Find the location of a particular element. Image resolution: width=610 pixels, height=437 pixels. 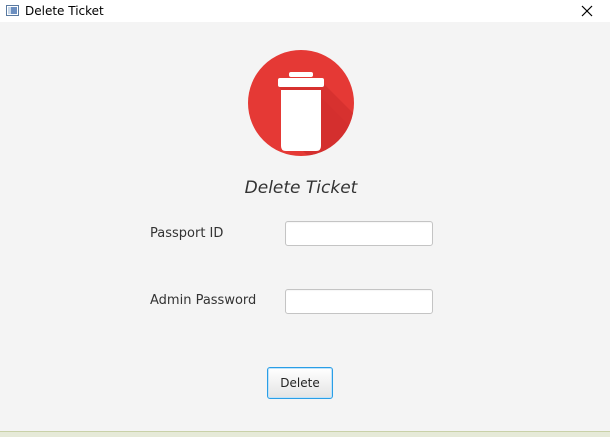

delete-button: Delete is located at coordinates (300, 383).